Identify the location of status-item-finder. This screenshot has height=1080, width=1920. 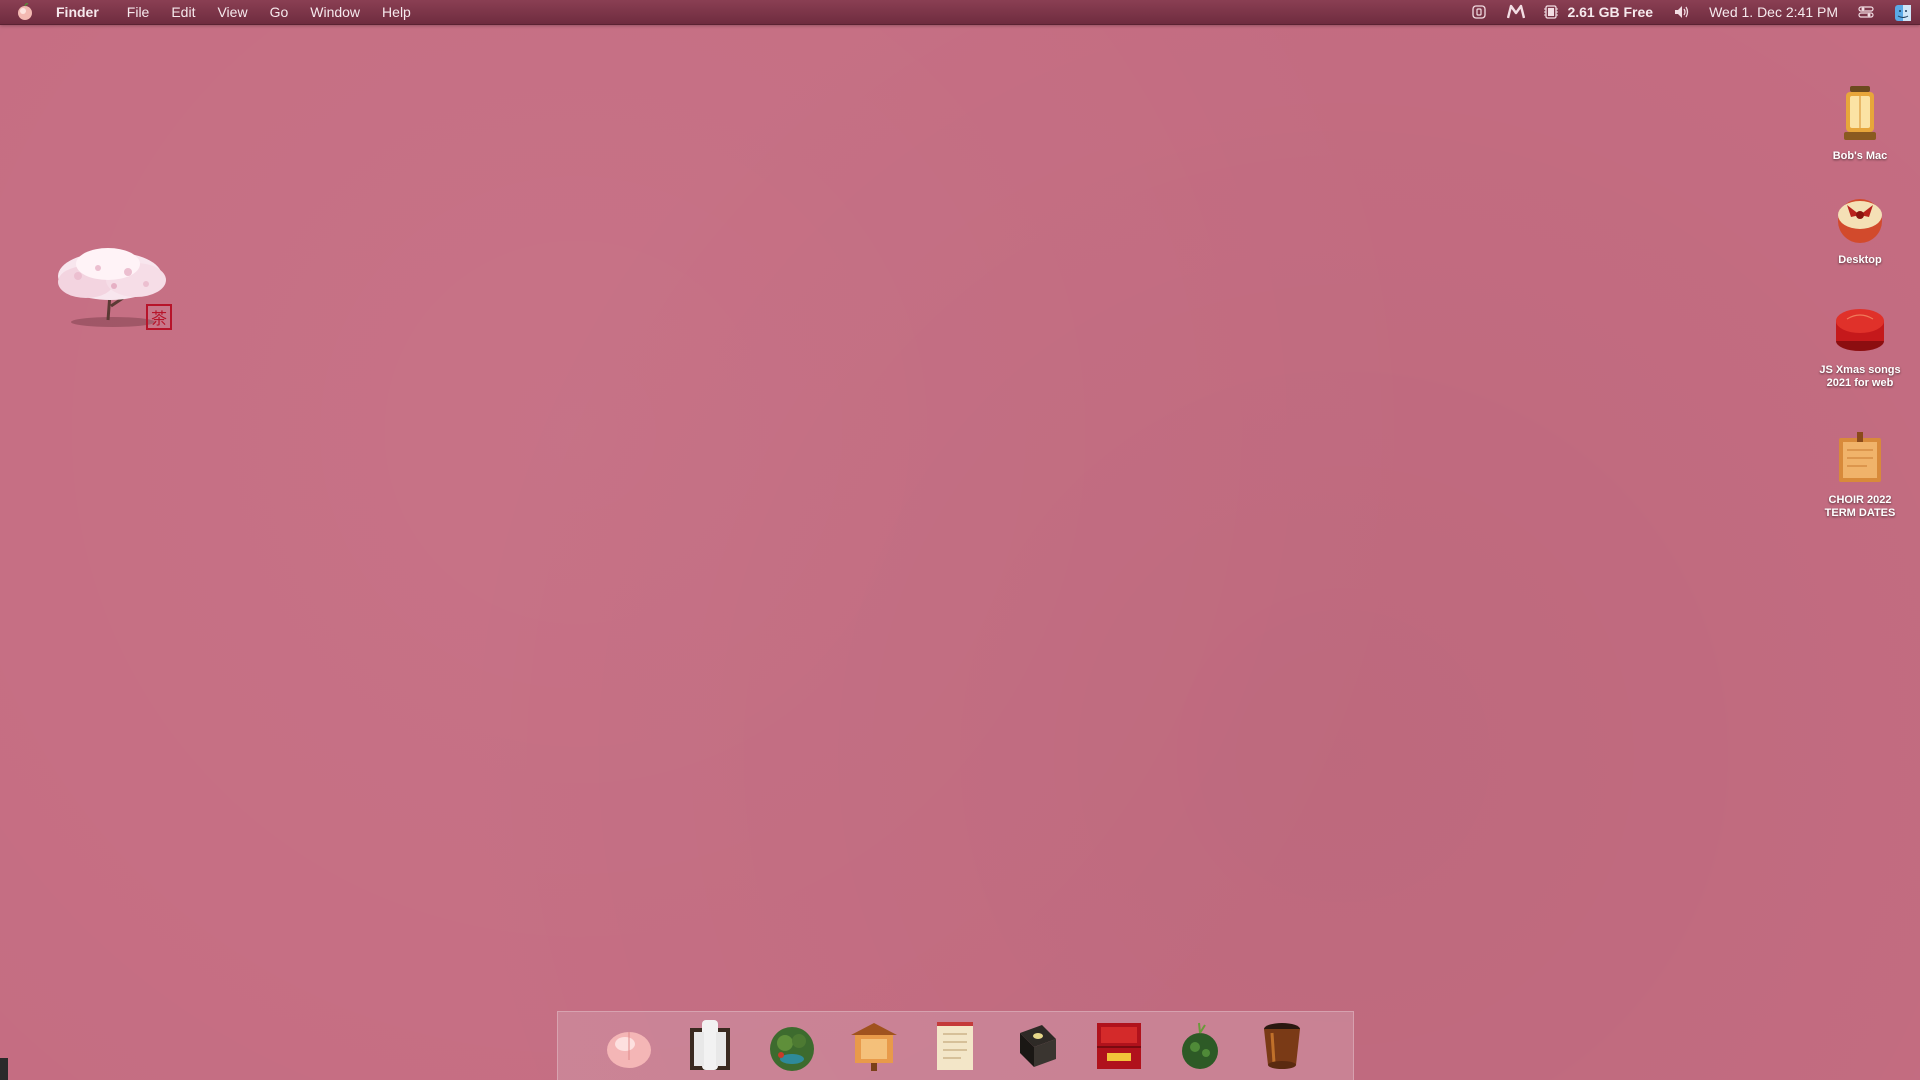
(1902, 12).